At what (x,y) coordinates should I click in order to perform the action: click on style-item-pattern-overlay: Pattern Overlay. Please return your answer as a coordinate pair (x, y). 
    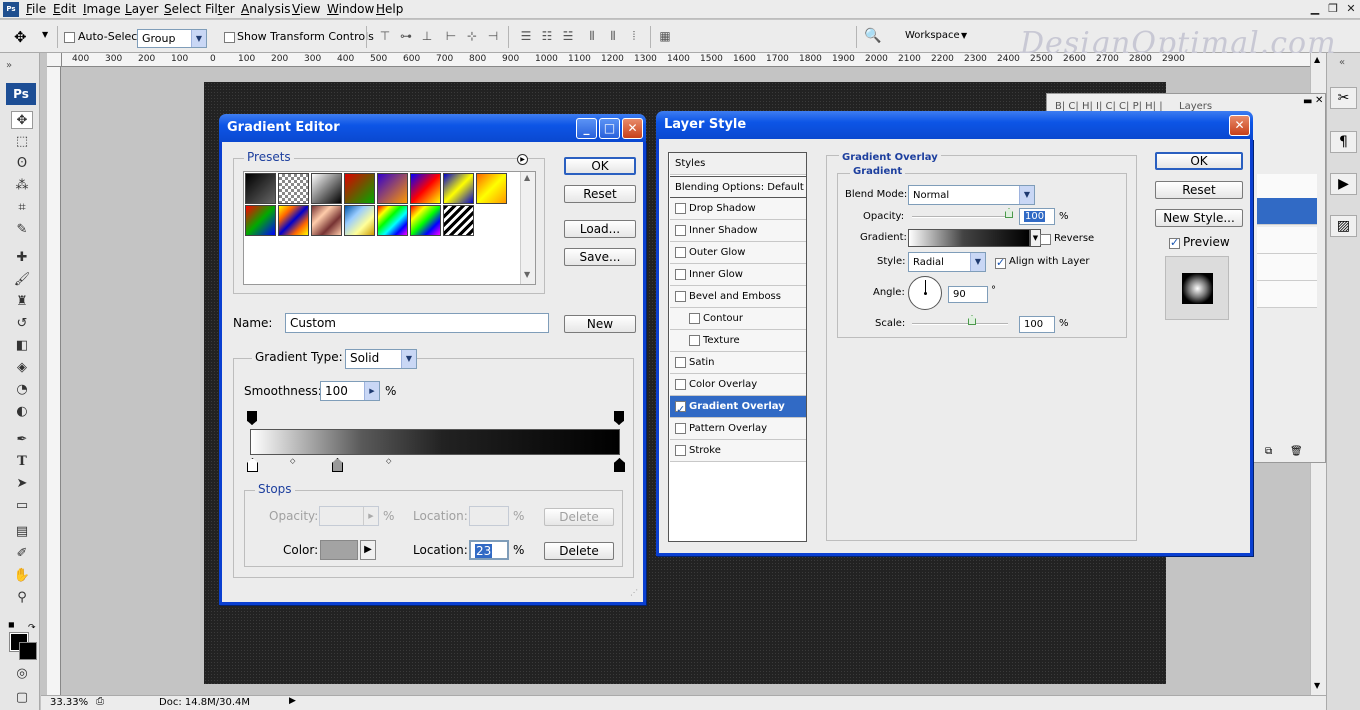
    Looking at the image, I should click on (738, 429).